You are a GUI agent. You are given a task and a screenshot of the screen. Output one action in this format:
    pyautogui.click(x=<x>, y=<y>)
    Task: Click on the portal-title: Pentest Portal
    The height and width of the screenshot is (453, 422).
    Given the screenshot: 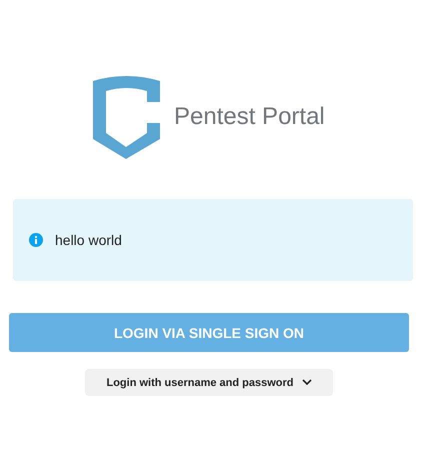 What is the action you would take?
    pyautogui.click(x=249, y=117)
    